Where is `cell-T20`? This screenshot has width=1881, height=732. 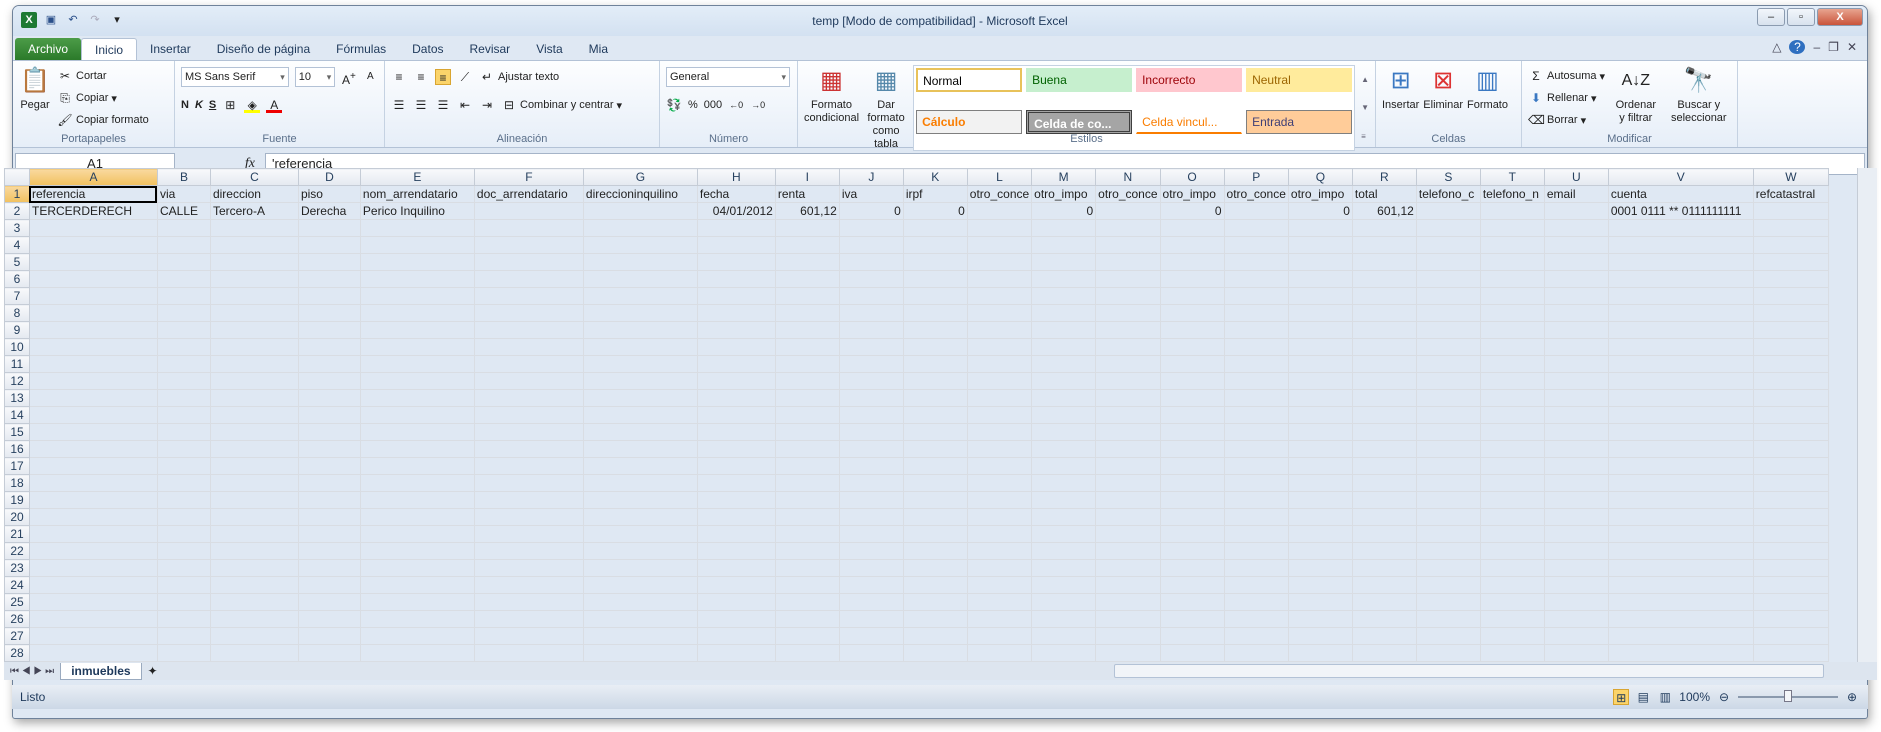
cell-T20 is located at coordinates (1512, 517).